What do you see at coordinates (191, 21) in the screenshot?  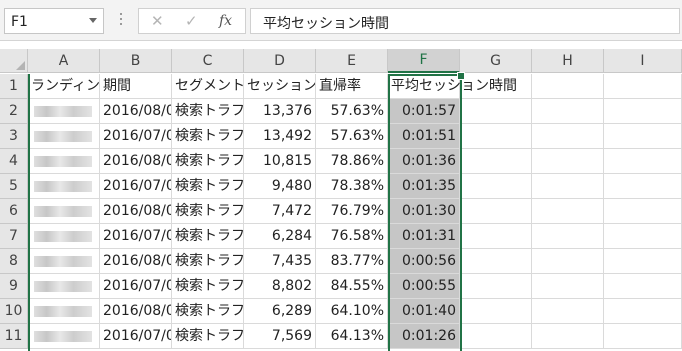 I see `enter-icon: ✓` at bounding box center [191, 21].